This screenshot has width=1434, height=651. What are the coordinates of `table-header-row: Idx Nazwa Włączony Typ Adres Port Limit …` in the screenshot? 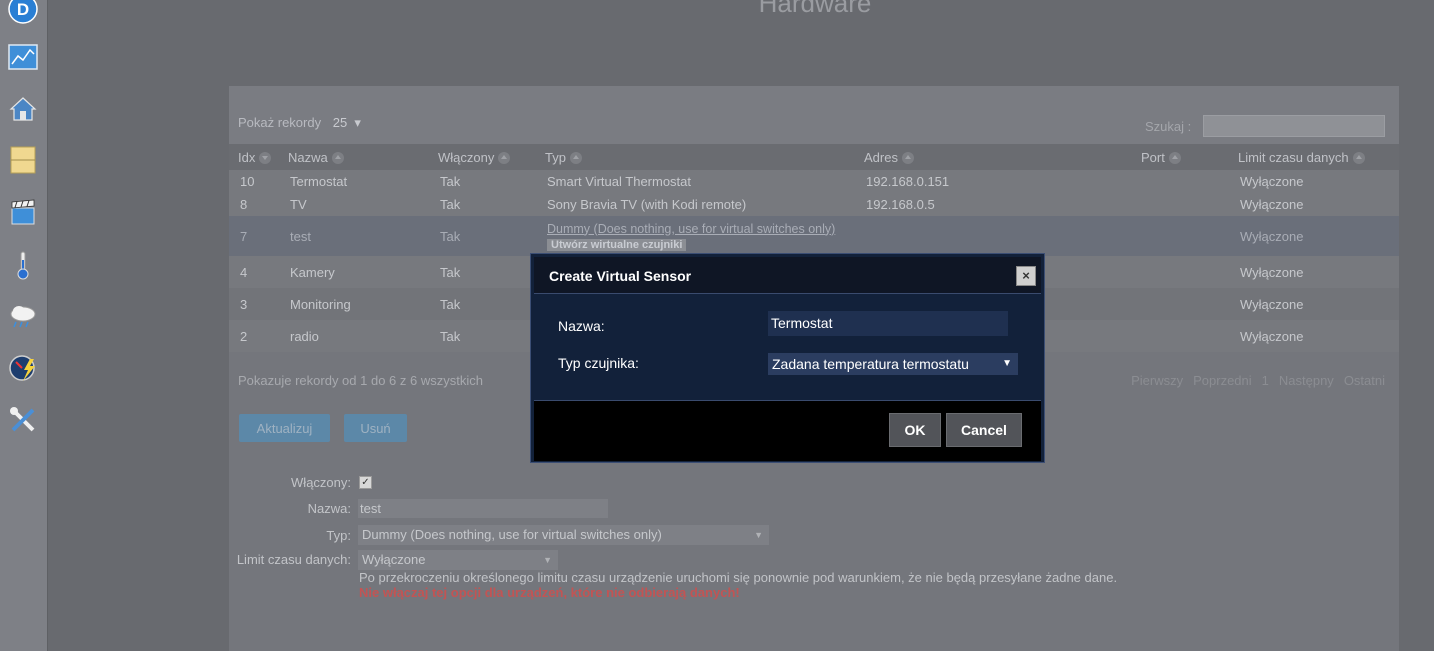 It's located at (814, 157).